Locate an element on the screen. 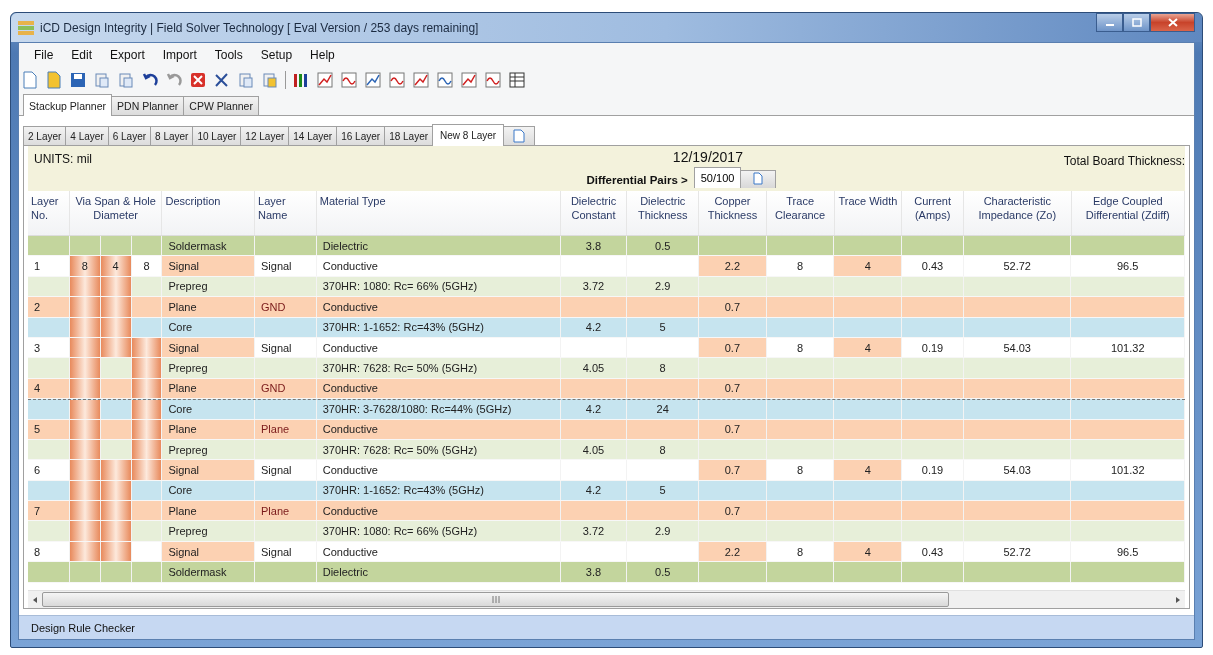  planner-tab: Stackup Planner is located at coordinates (68, 105).